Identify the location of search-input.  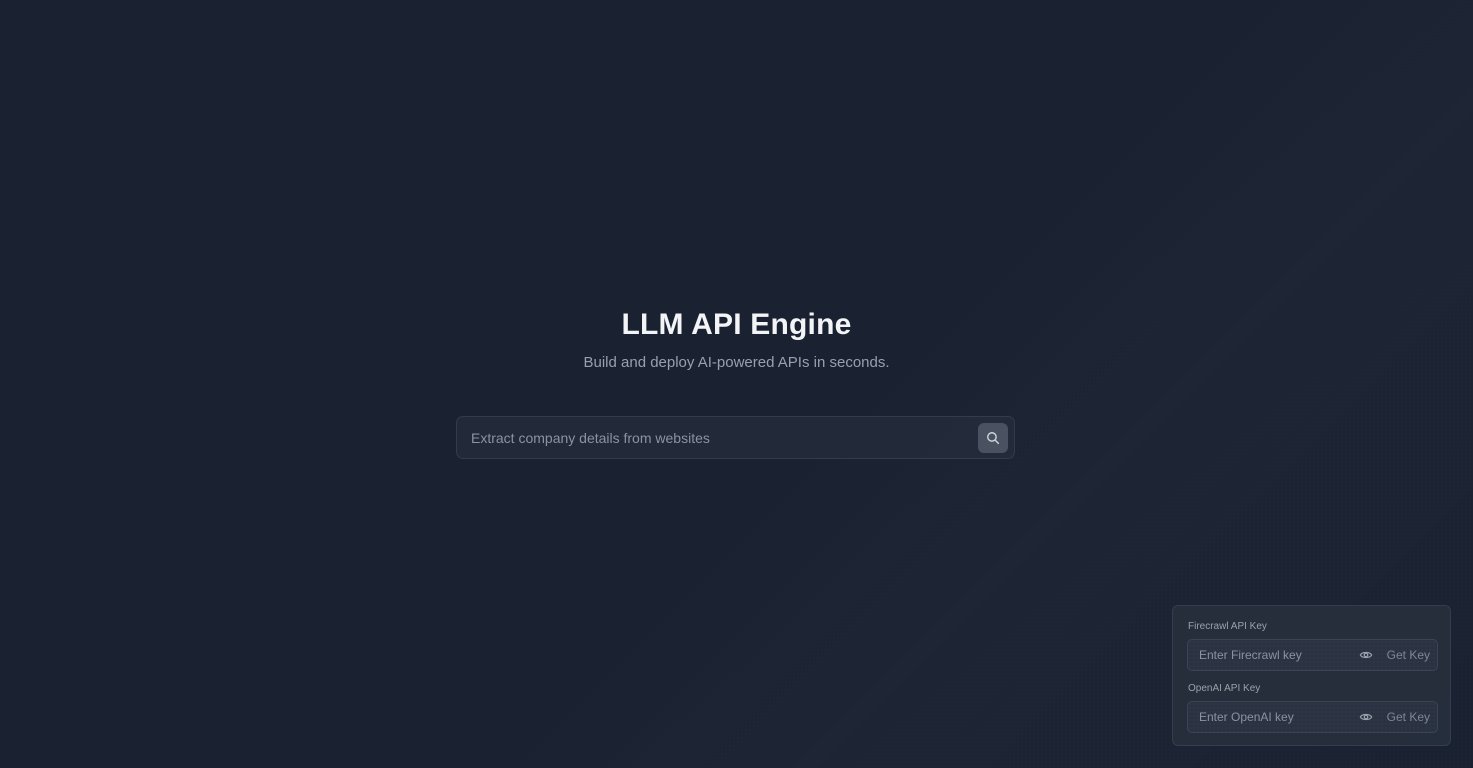
(712, 437).